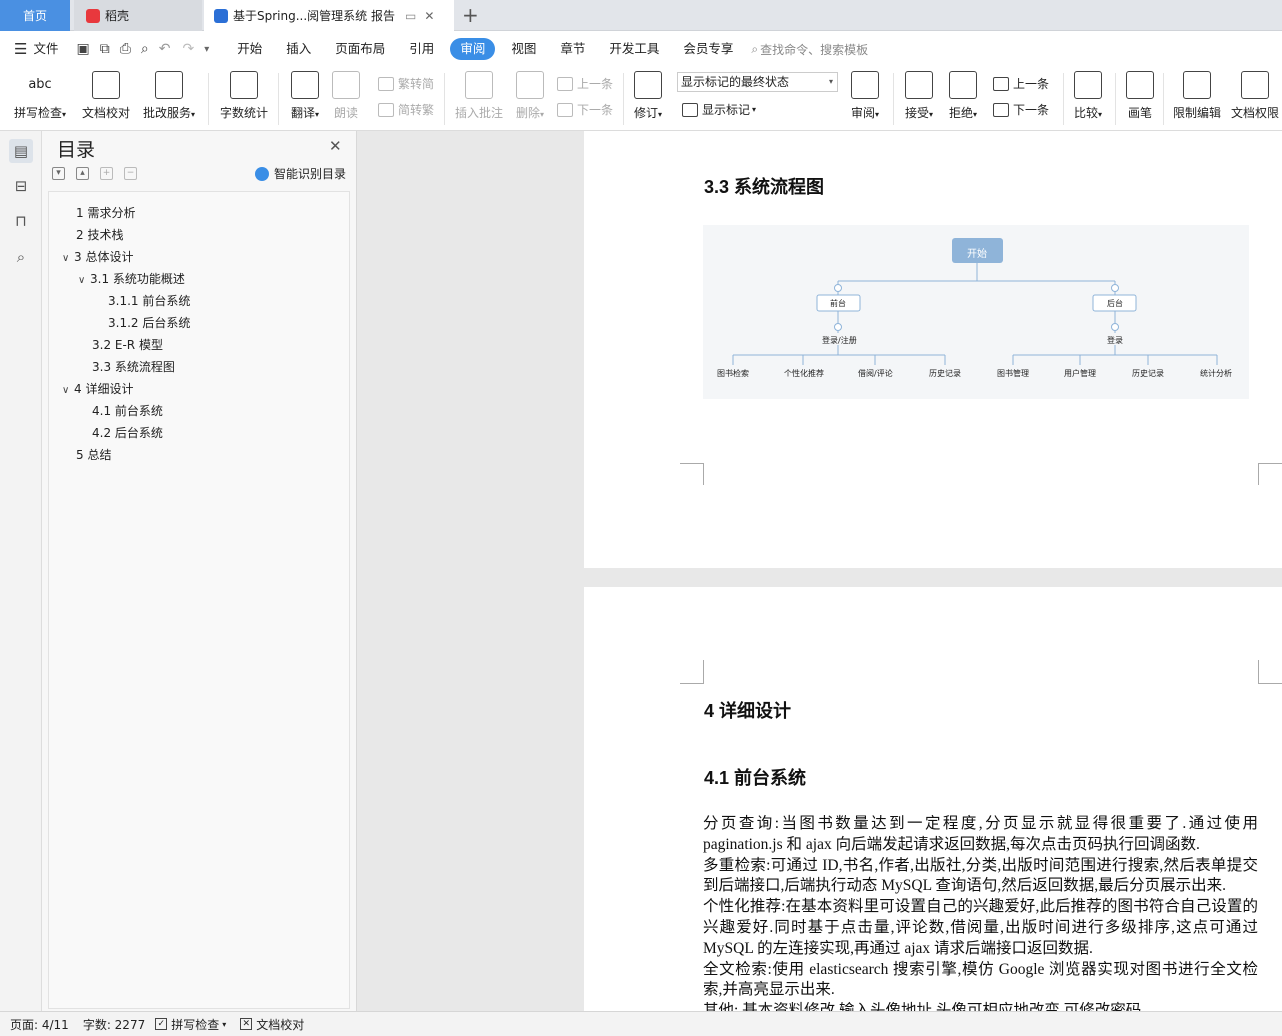 This screenshot has width=1282, height=1036. What do you see at coordinates (35, 15) in the screenshot?
I see `tab-home: 首页` at bounding box center [35, 15].